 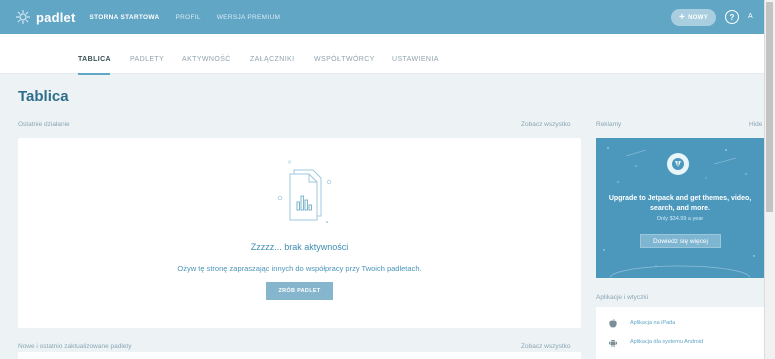 What do you see at coordinates (147, 59) in the screenshot?
I see `tab-padlets: PADLETY` at bounding box center [147, 59].